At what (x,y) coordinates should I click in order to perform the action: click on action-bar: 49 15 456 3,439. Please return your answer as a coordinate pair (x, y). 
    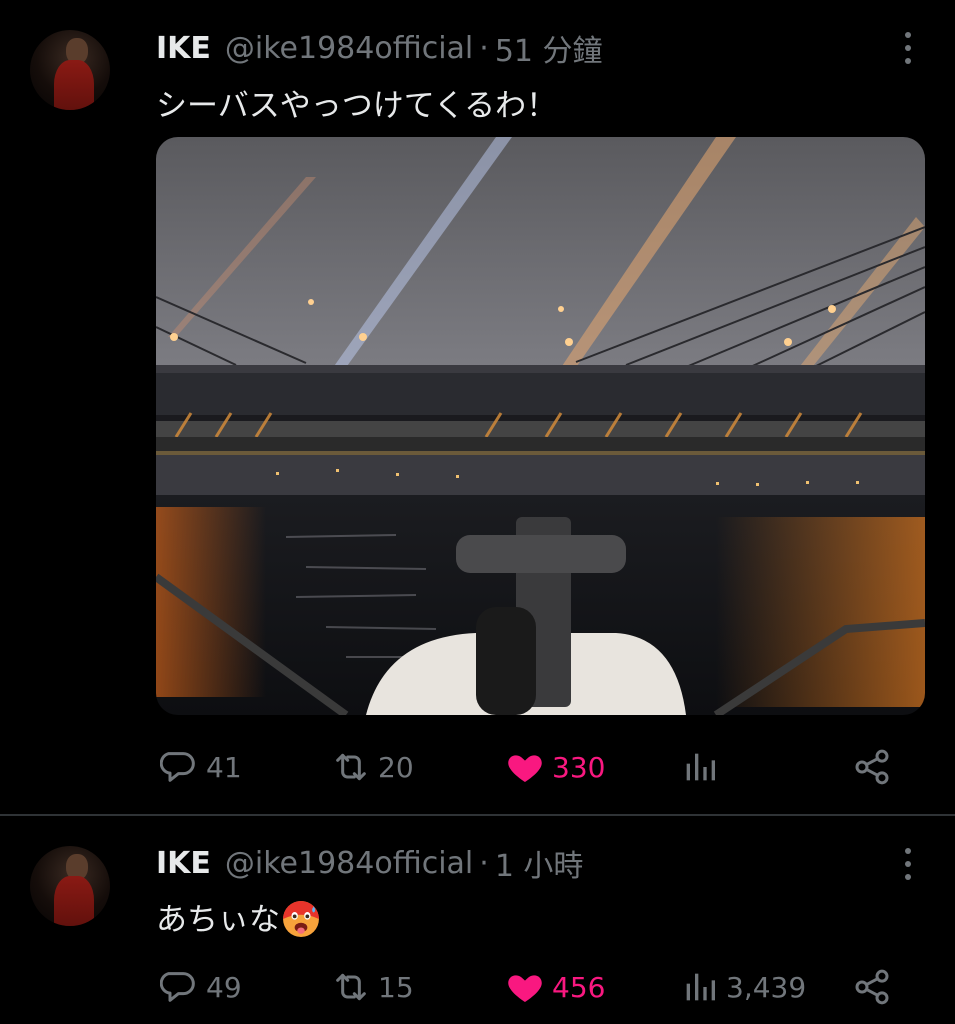
    Looking at the image, I should click on (477, 987).